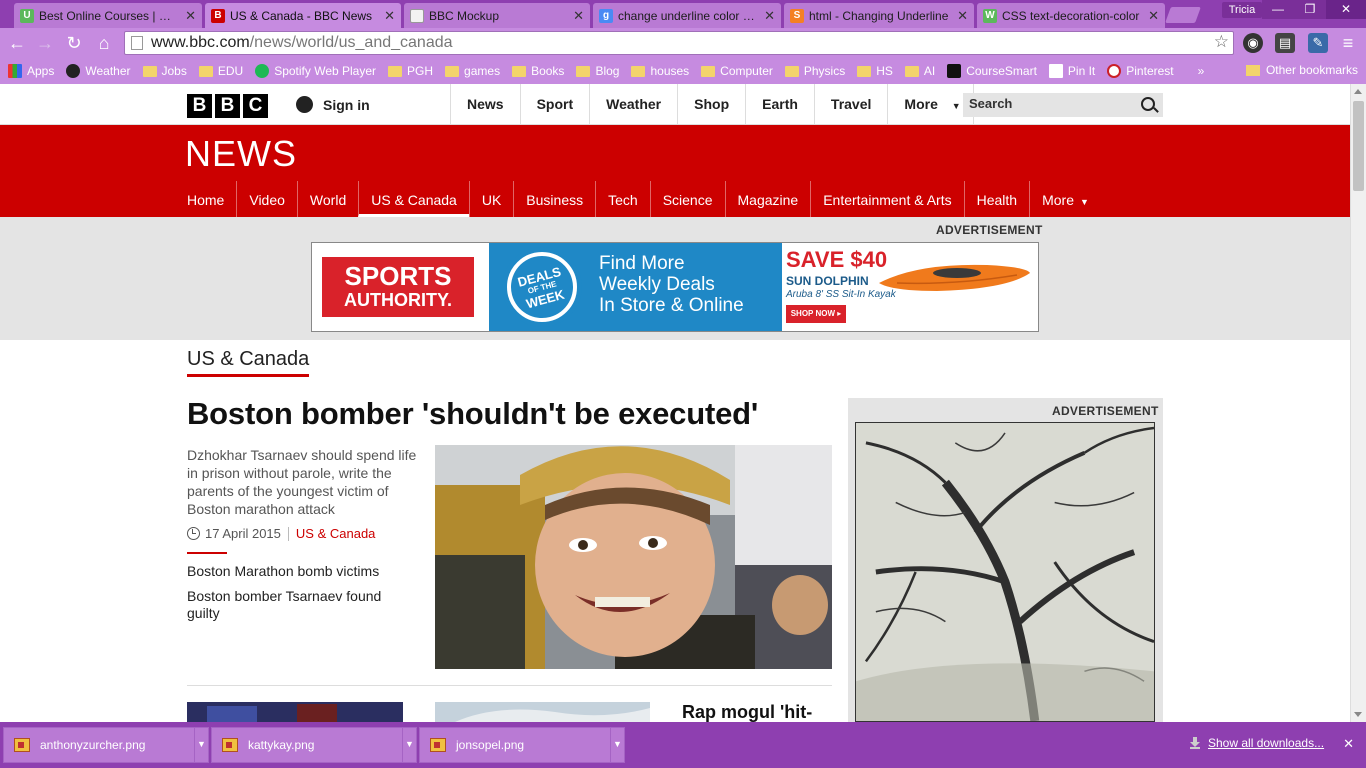  I want to click on tab-google-search: g change underline color - G ✕, so click(687, 15).